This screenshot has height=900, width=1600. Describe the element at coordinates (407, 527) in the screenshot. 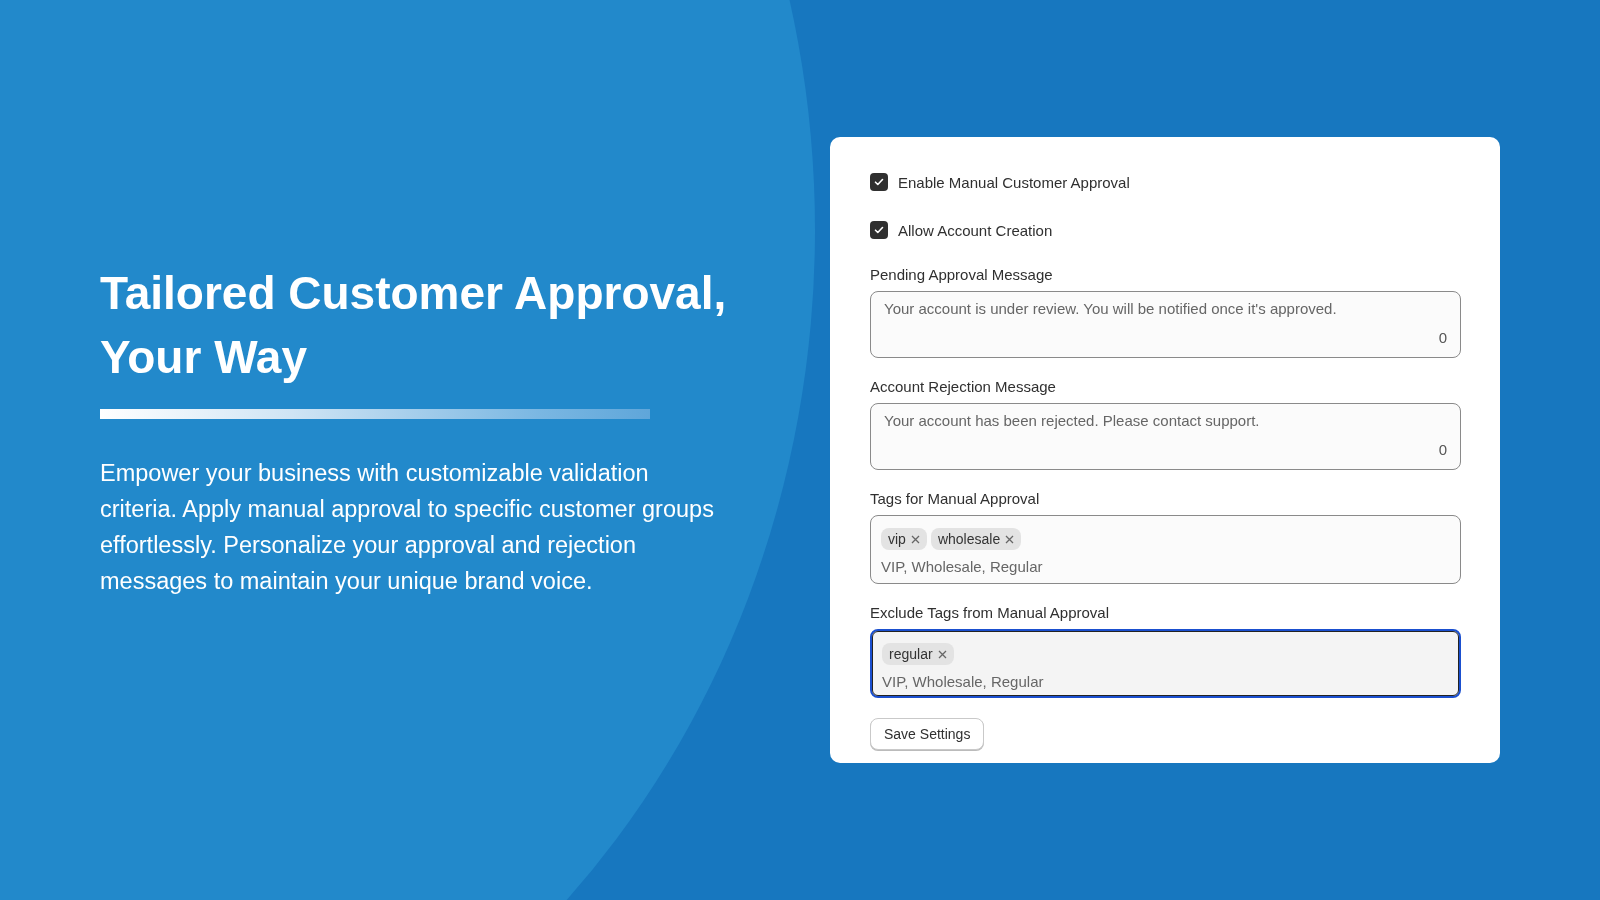

I see `hero-description: Empower your business with customizable validation criteria. Apply manual approval to specific customer groups effortlessly. Personalize your approval and rejection messages to maintain your unique brand voice.` at that location.